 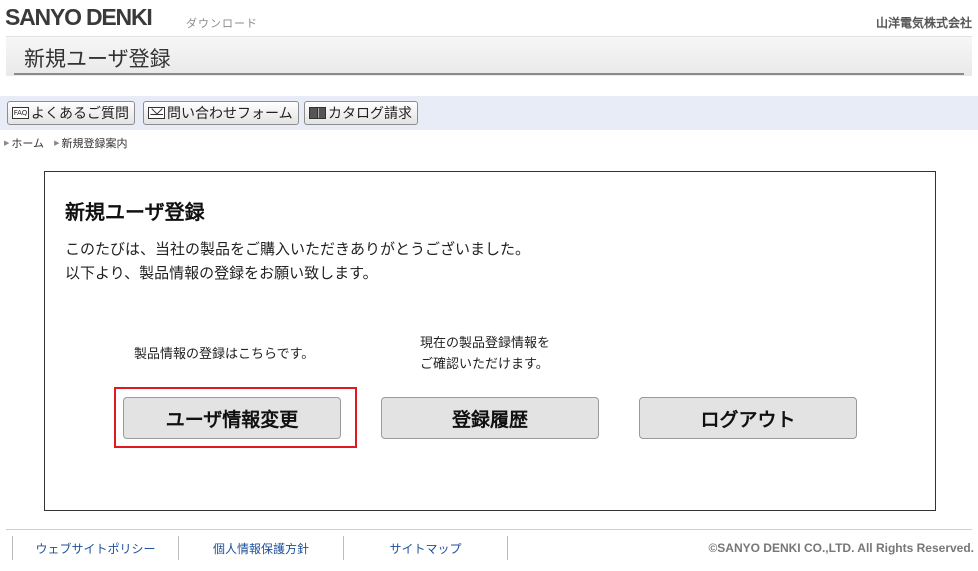 I want to click on description-line-2: 以下より、製品情報の登録をお願い致します。, so click(x=221, y=273).